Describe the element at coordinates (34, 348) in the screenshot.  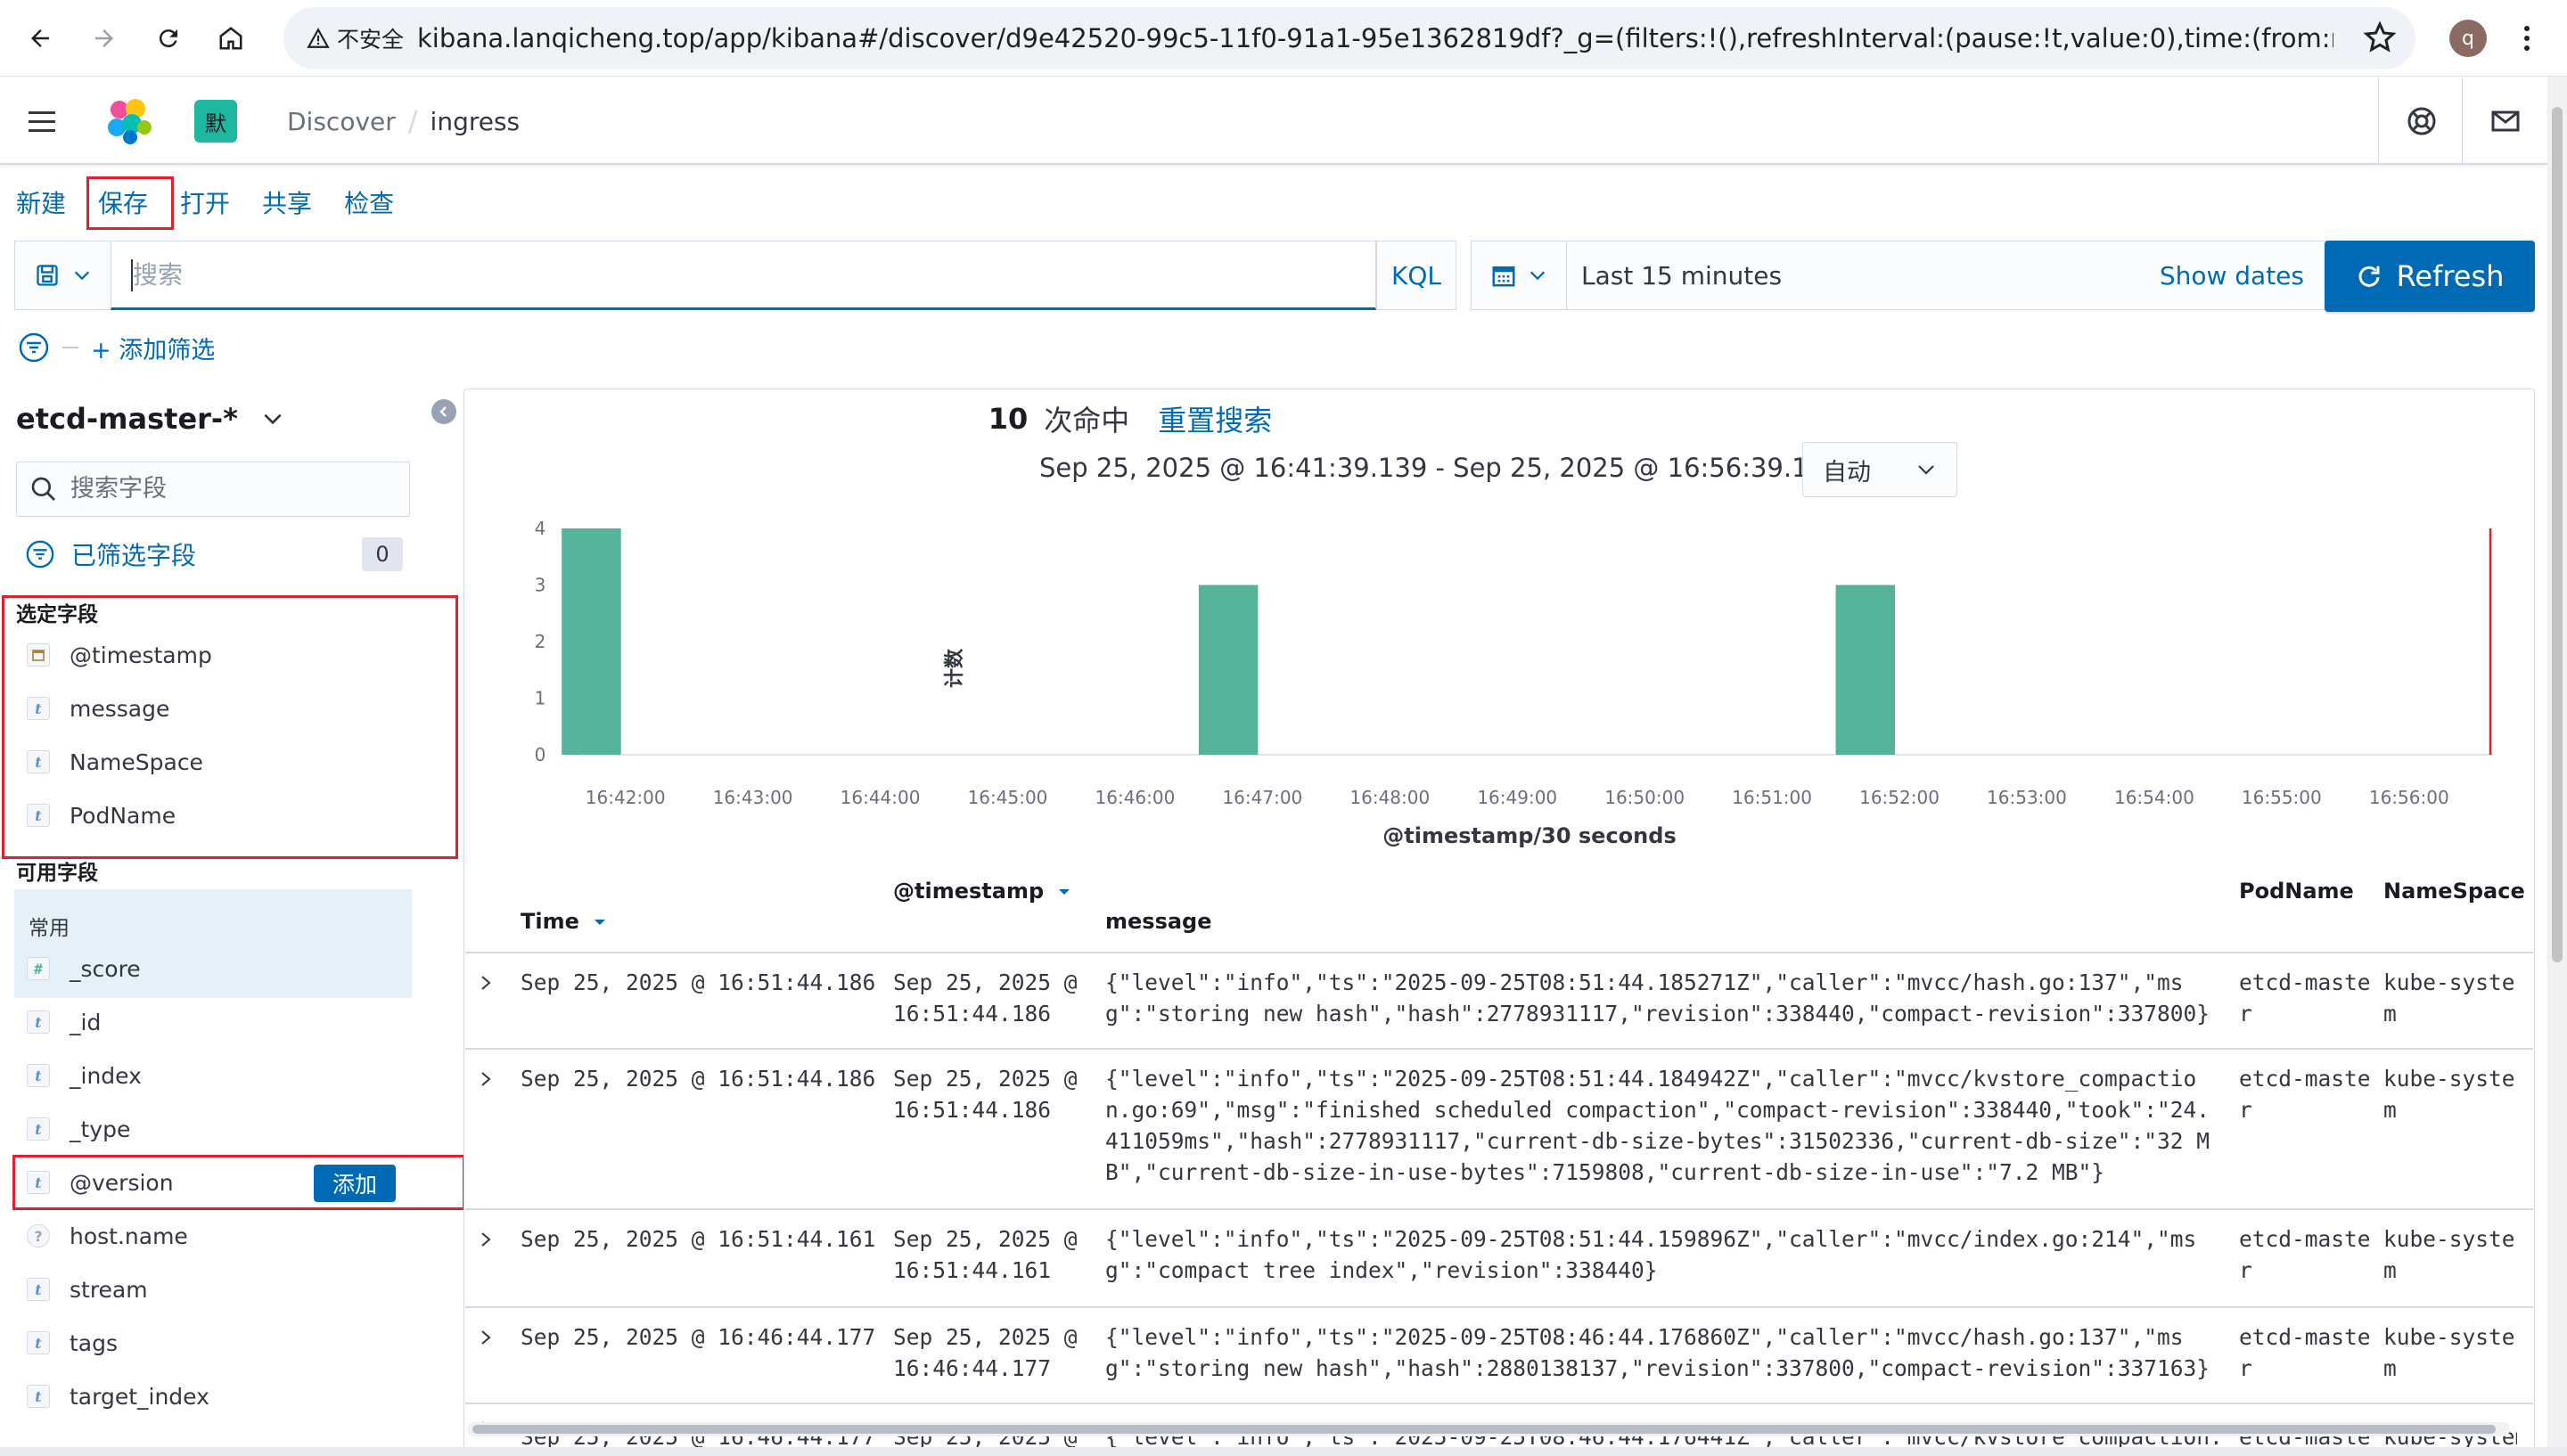
I see `filter-options-icon` at that location.